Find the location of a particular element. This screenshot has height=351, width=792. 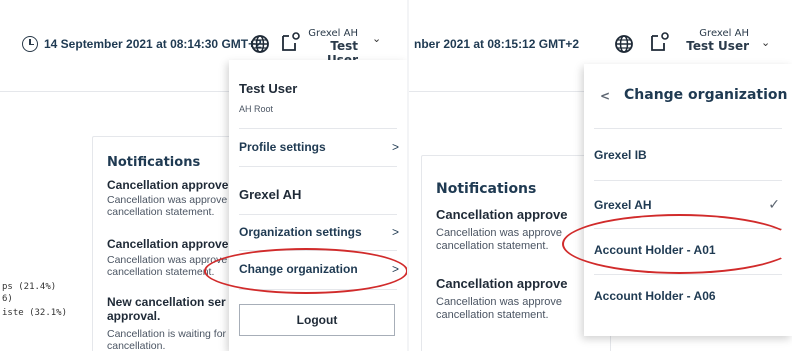

account-switcher: Grexel AH Test User is located at coordinates (710, 40).